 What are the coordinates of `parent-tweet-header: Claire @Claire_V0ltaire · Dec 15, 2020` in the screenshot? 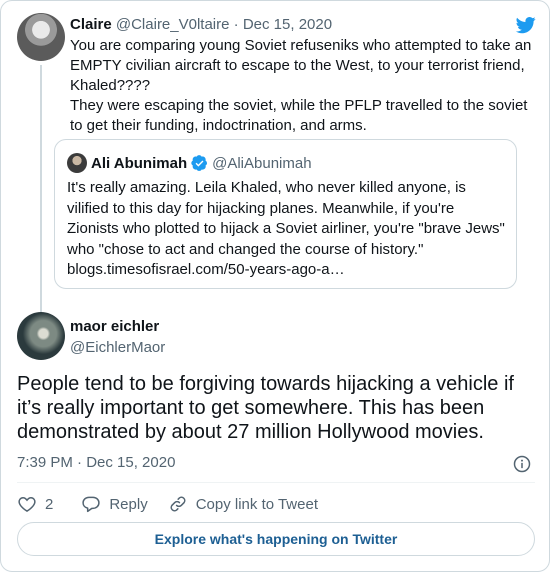 It's located at (303, 25).